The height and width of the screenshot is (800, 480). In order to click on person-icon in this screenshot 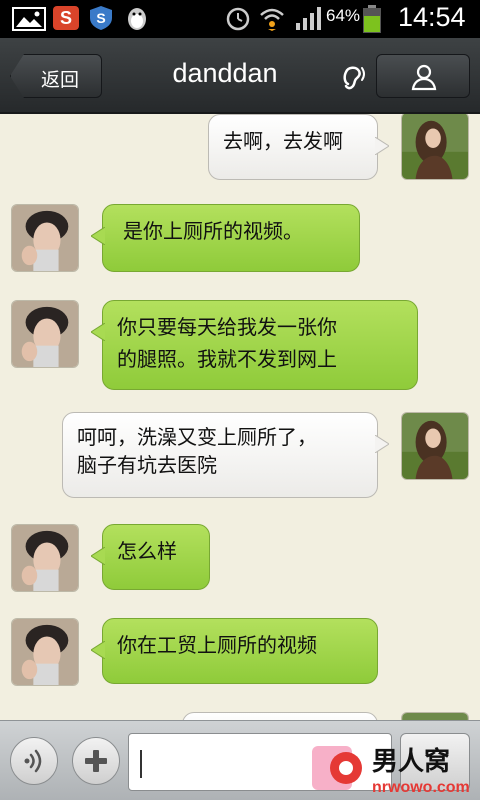, I will do `click(424, 77)`.